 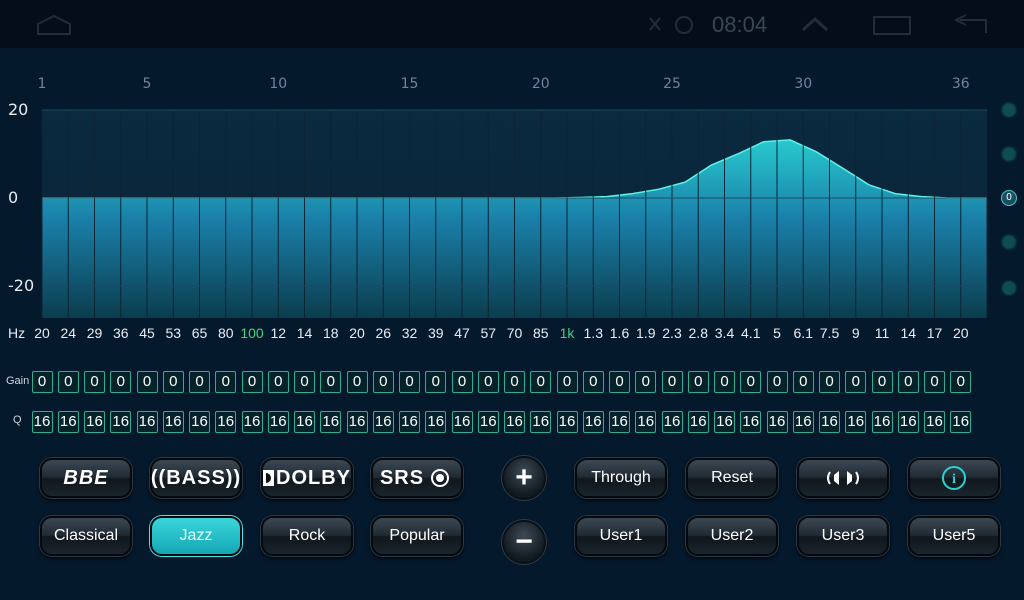 What do you see at coordinates (621, 478) in the screenshot?
I see `through-button: Through` at bounding box center [621, 478].